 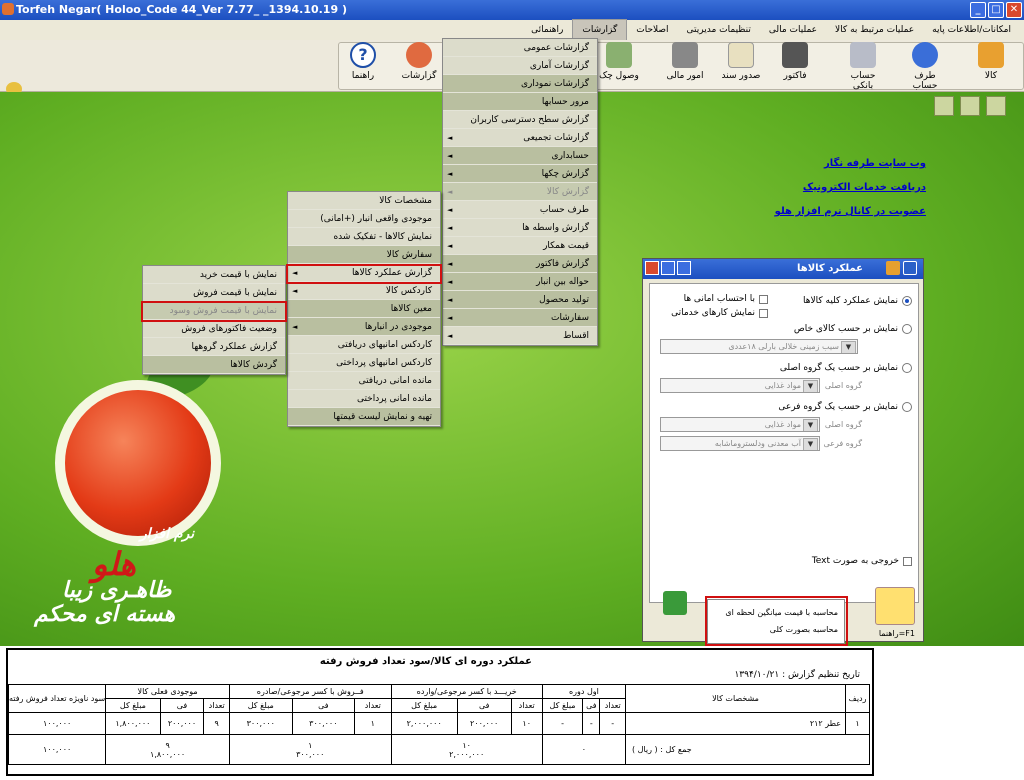 What do you see at coordinates (652, 268) in the screenshot?
I see `dialog-close-button` at bounding box center [652, 268].